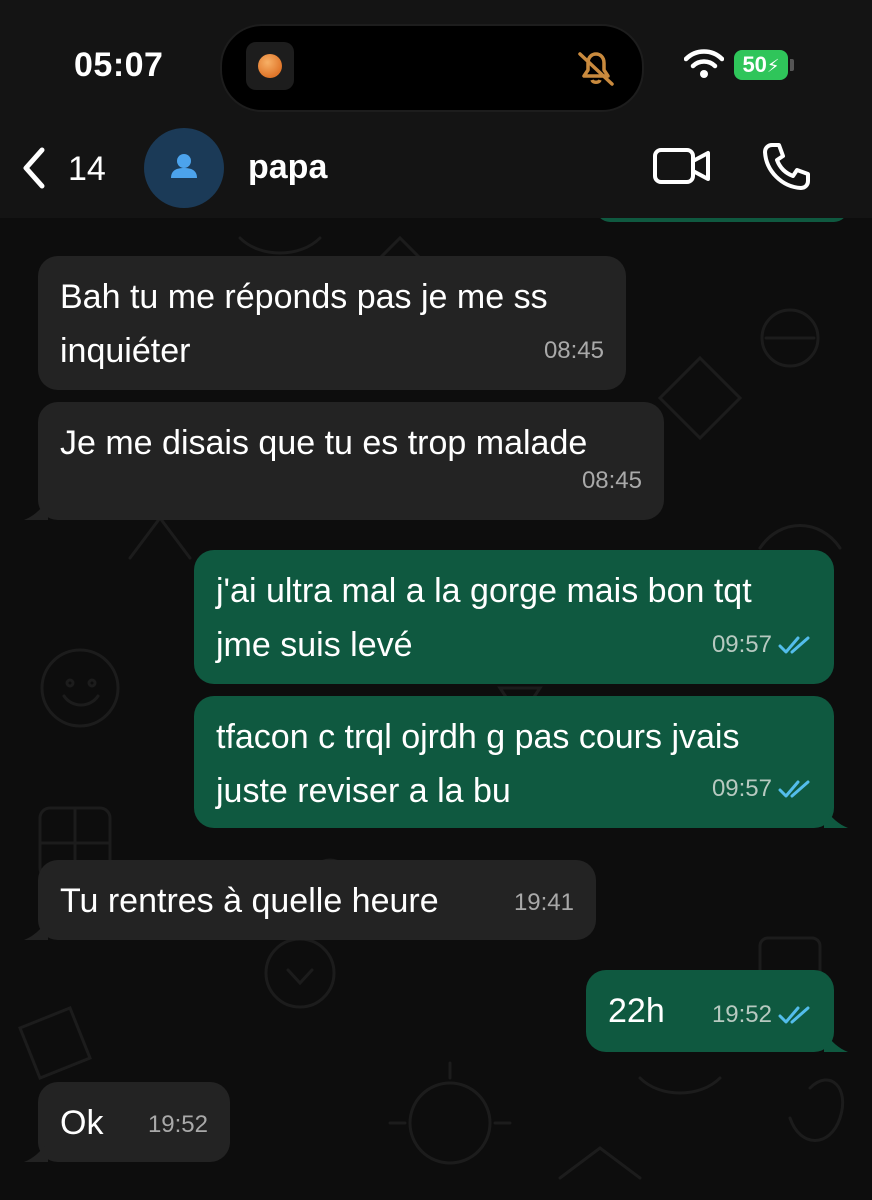 This screenshot has height=1200, width=872. I want to click on incoming-message: Tu rentres à quelle heure 19:41, so click(310, 900).